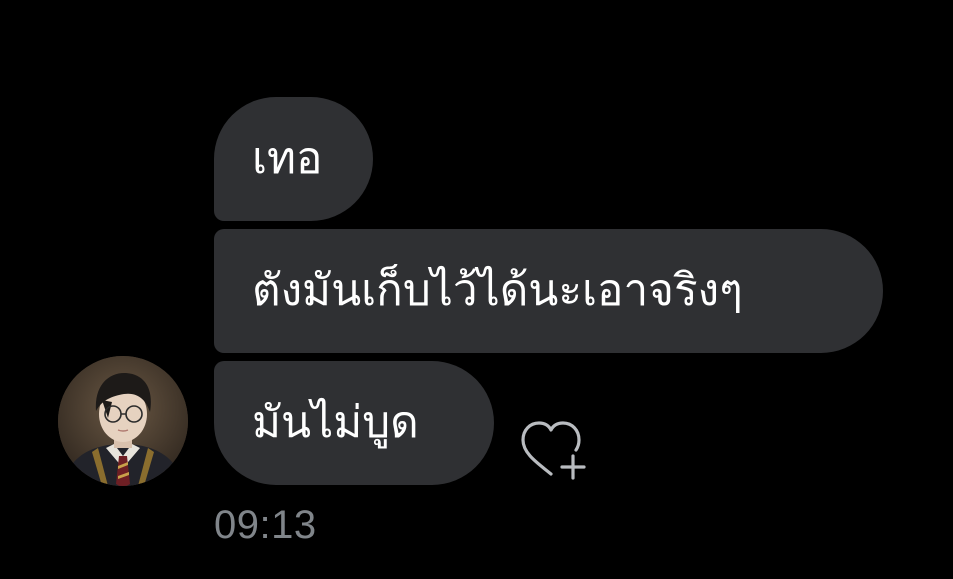 This screenshot has width=953, height=579. Describe the element at coordinates (554, 450) in the screenshot. I see `heart-add-icon` at that location.